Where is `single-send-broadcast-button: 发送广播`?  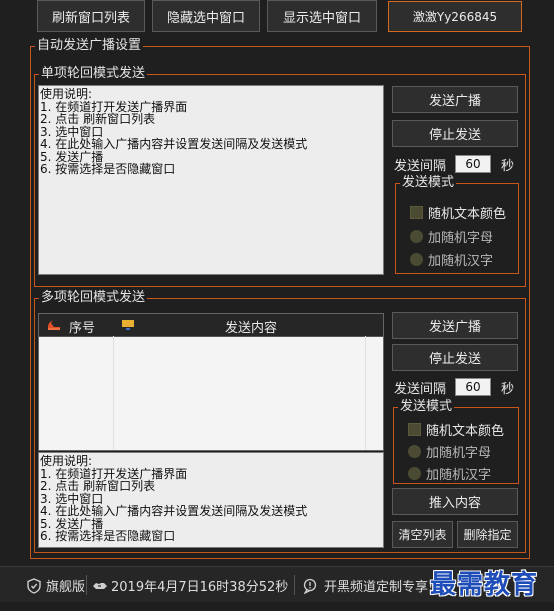
single-send-broadcast-button: 发送广播 is located at coordinates (455, 99).